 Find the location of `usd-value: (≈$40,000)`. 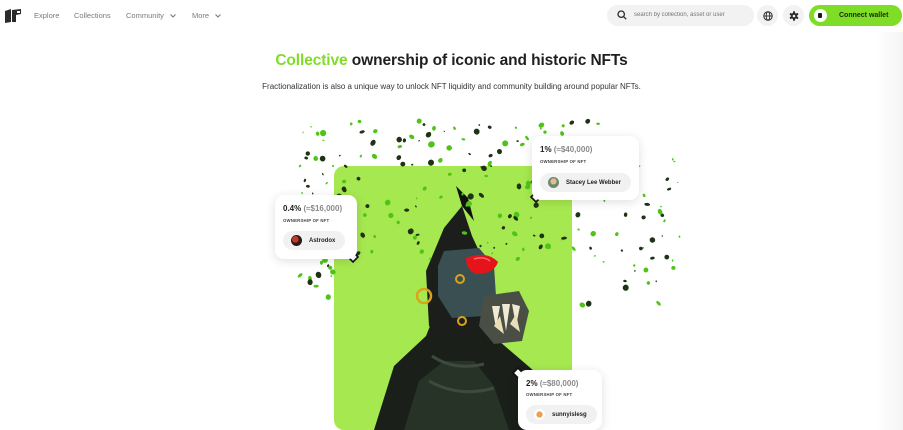

usd-value: (≈$40,000) is located at coordinates (573, 149).